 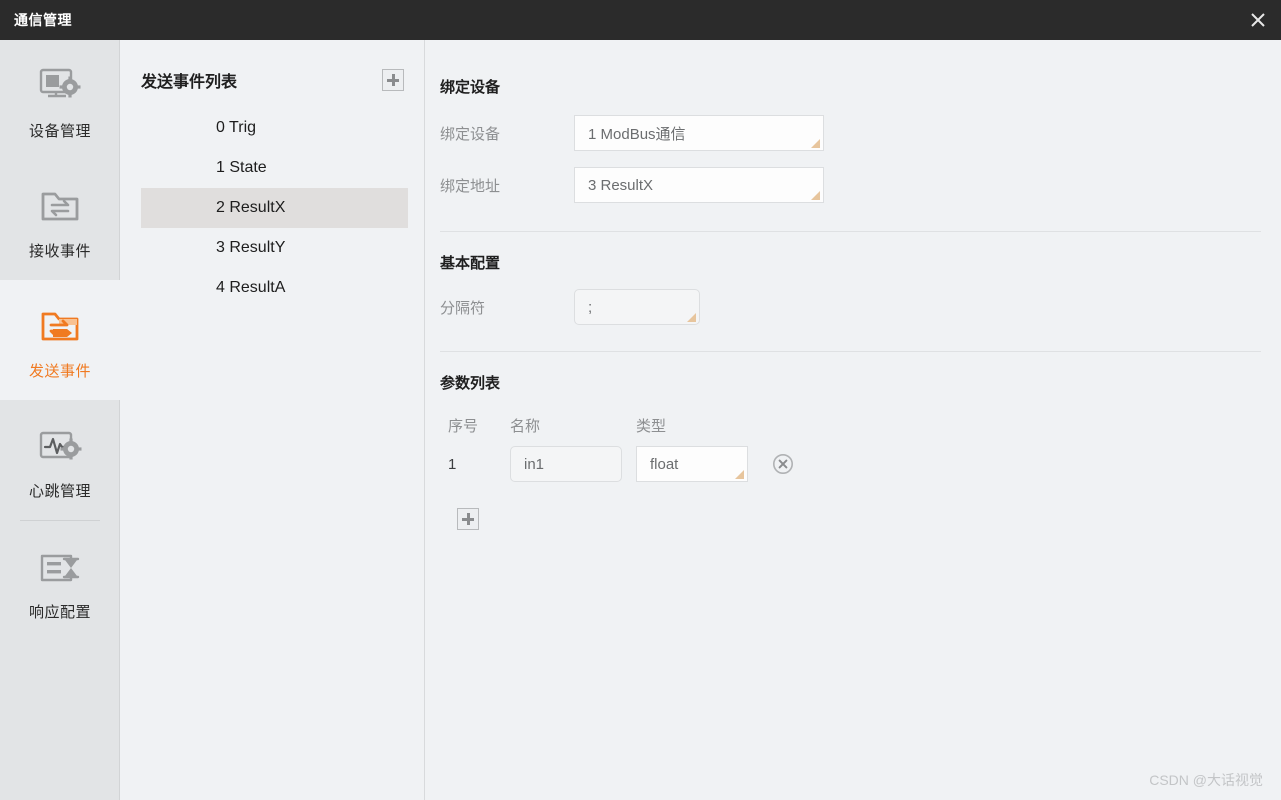 What do you see at coordinates (463, 308) in the screenshot?
I see `separator-label: 分隔符` at bounding box center [463, 308].